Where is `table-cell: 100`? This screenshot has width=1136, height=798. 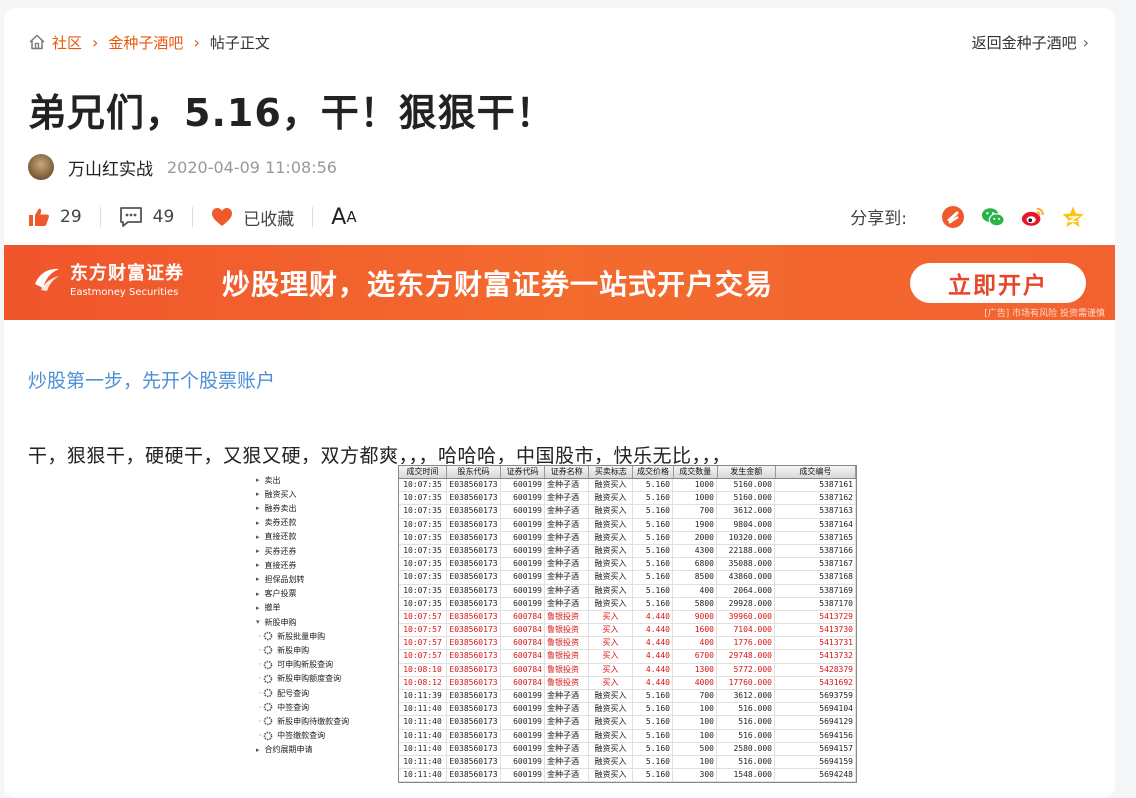
table-cell: 100 is located at coordinates (695, 709).